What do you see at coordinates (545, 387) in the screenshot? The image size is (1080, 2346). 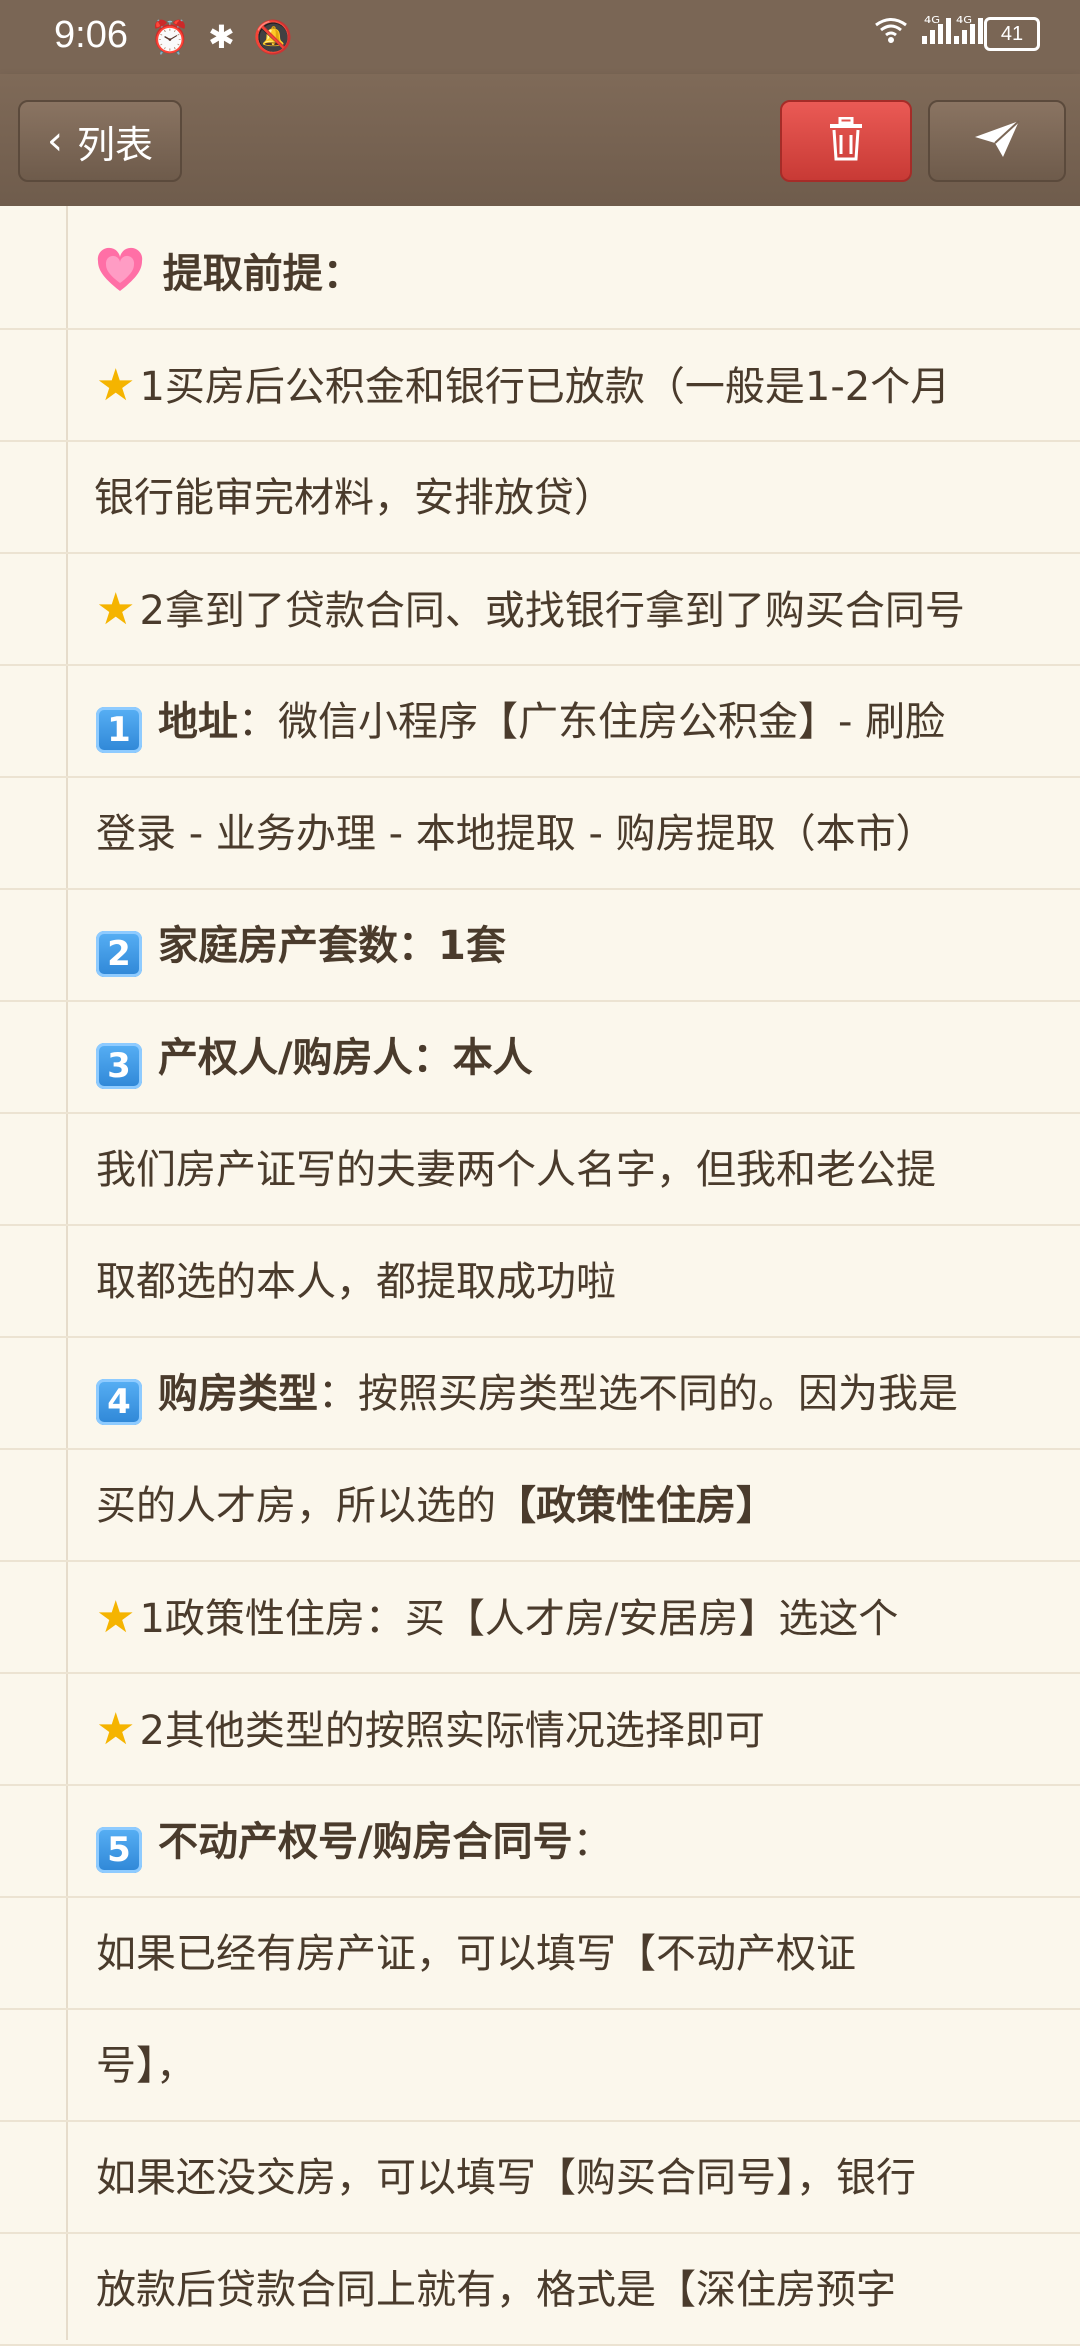 I see `line-text: 1买房后公积金和银行已放款（一般是1-2个月` at bounding box center [545, 387].